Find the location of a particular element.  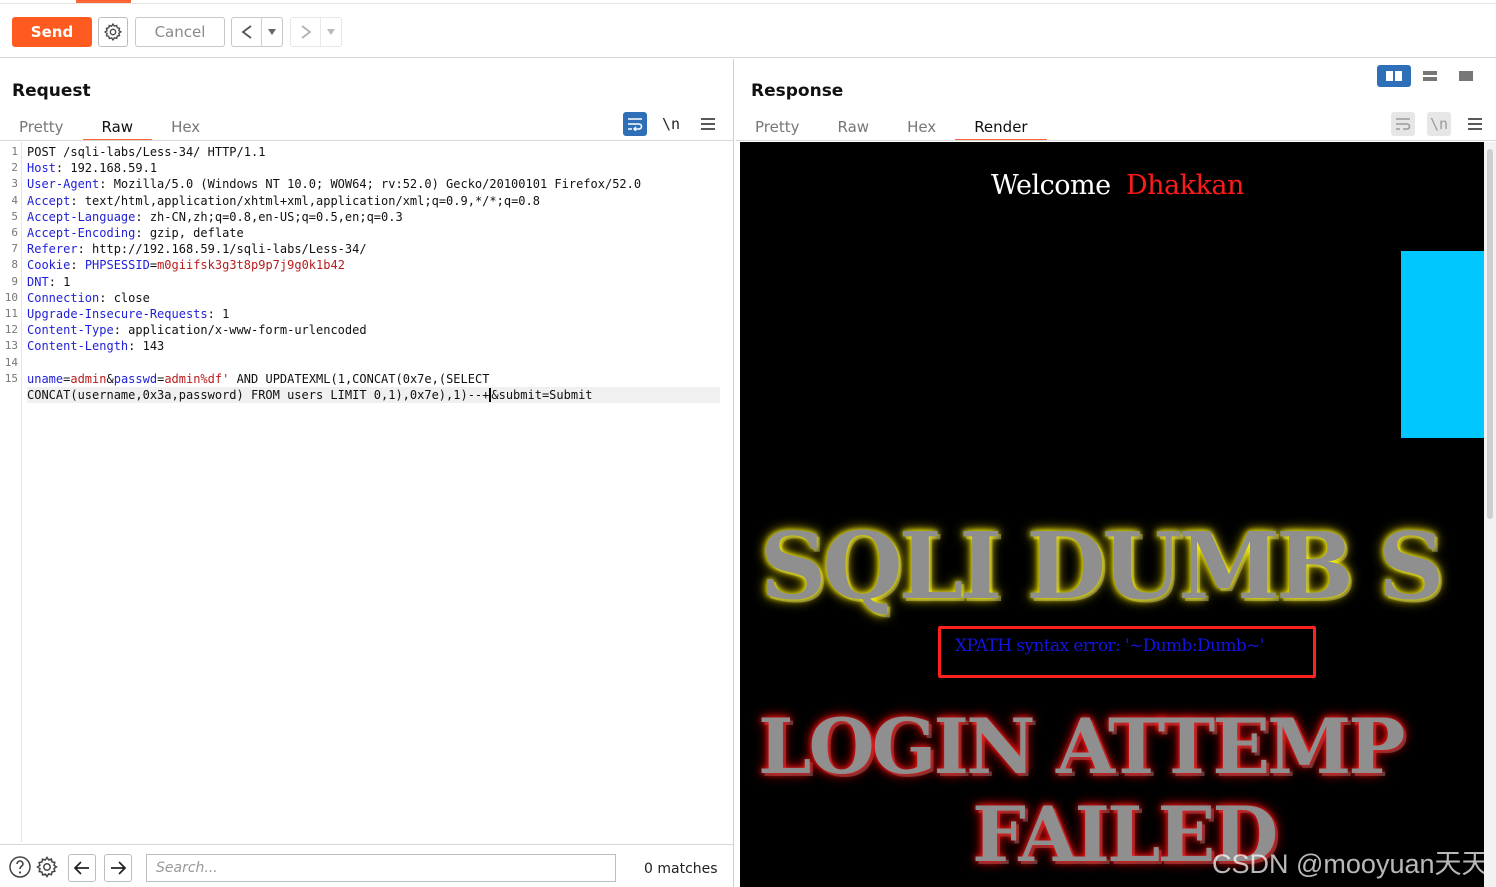

code-line: 9 DNT: 1 is located at coordinates (366, 282).